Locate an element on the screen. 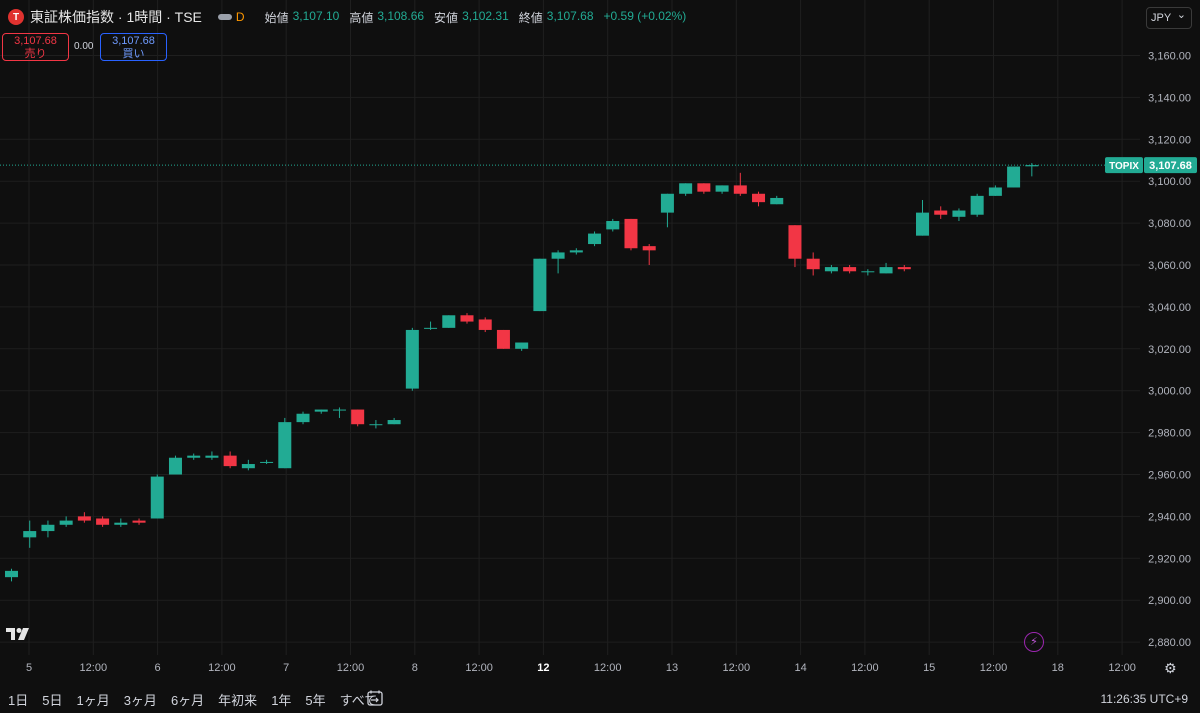 The height and width of the screenshot is (713, 1200). y-tick-label: 2,880.00 is located at coordinates (1169, 643).